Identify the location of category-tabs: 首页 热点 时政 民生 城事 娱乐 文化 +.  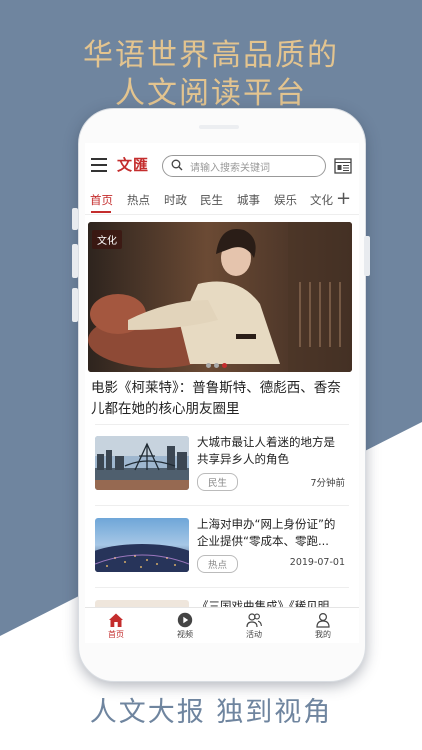
(222, 202).